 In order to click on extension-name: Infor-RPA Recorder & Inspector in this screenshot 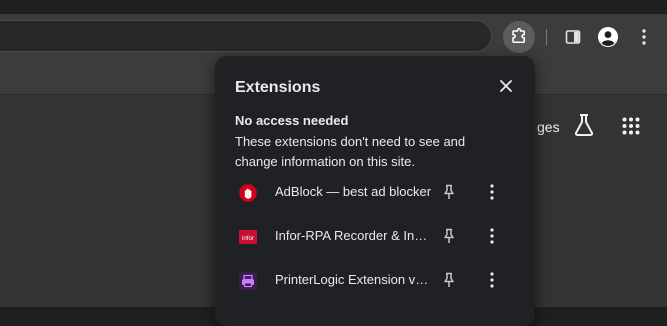, I will do `click(354, 235)`.